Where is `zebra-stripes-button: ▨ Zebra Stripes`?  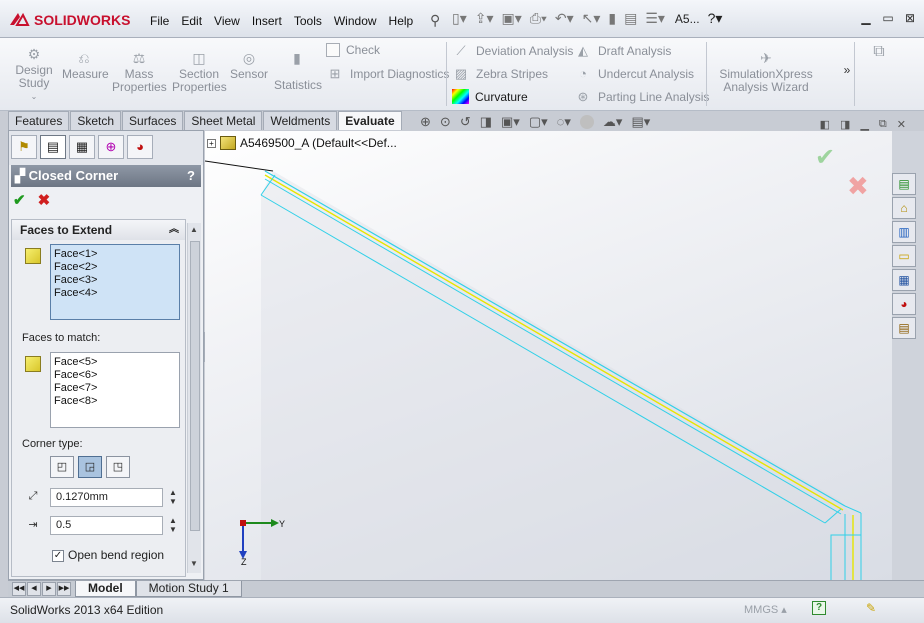
zebra-stripes-button: ▨ Zebra Stripes is located at coordinates (500, 74).